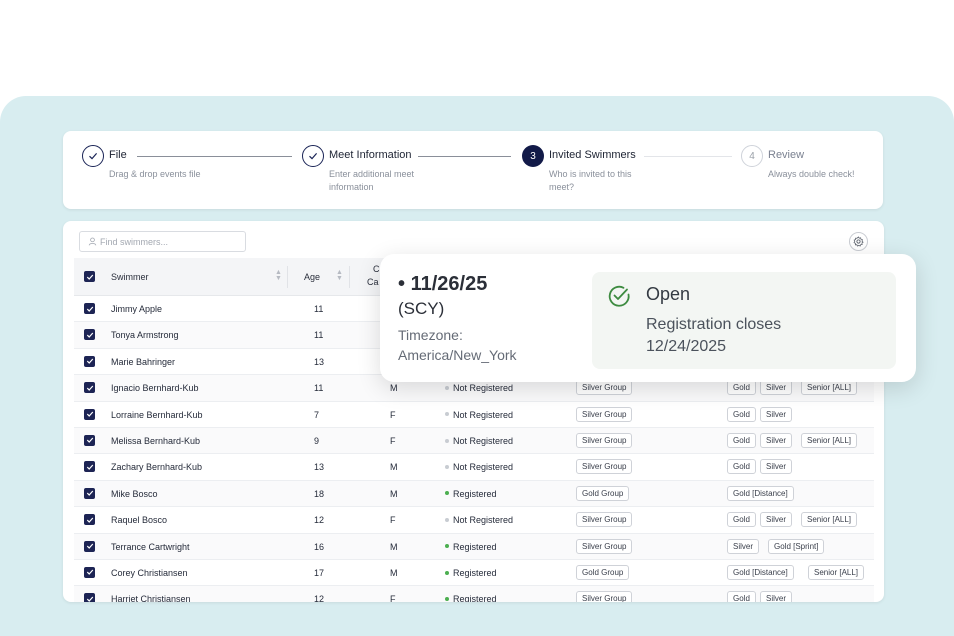 The height and width of the screenshot is (636, 954). What do you see at coordinates (590, 180) in the screenshot?
I see `step-description: Who is invited to this meet?` at bounding box center [590, 180].